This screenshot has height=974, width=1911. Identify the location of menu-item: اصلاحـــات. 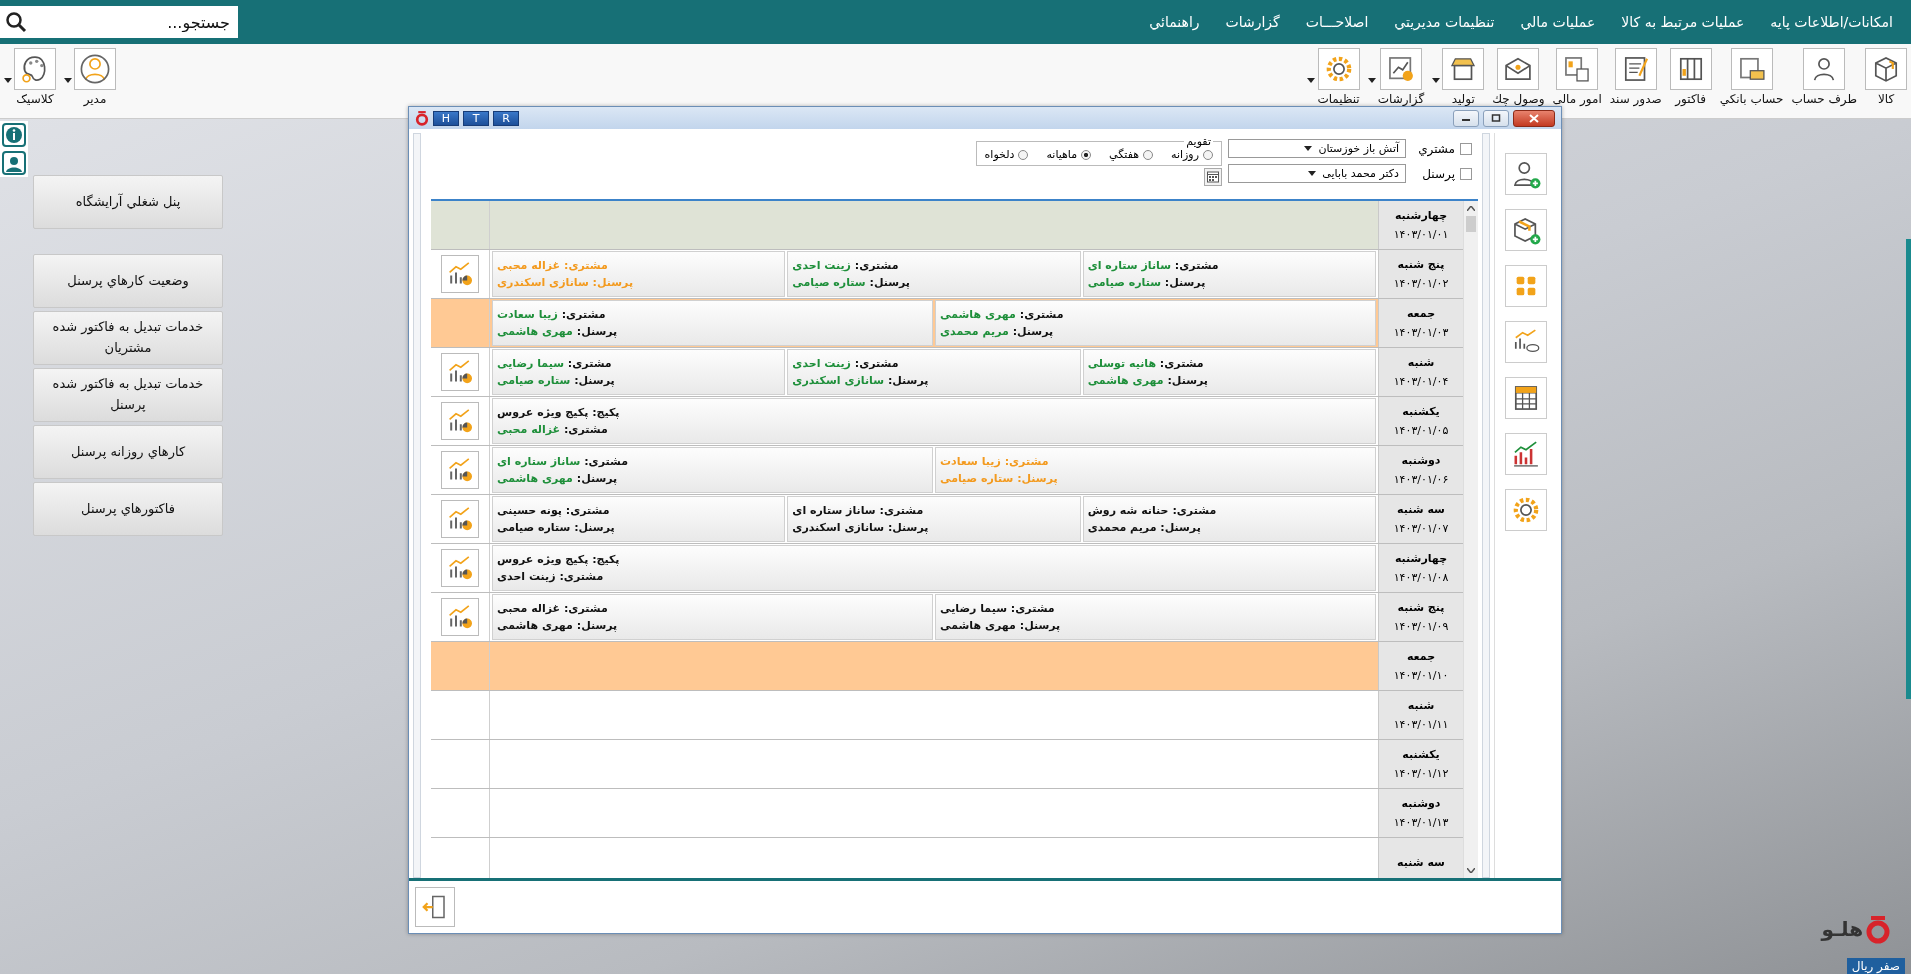
(1337, 22).